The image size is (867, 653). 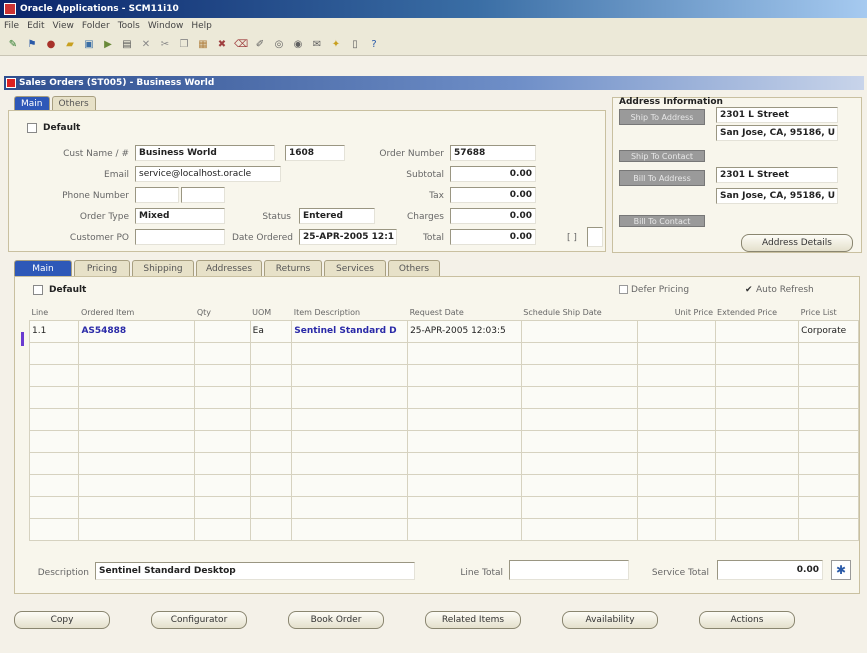 I want to click on next-step-icon: ▶, so click(x=108, y=45).